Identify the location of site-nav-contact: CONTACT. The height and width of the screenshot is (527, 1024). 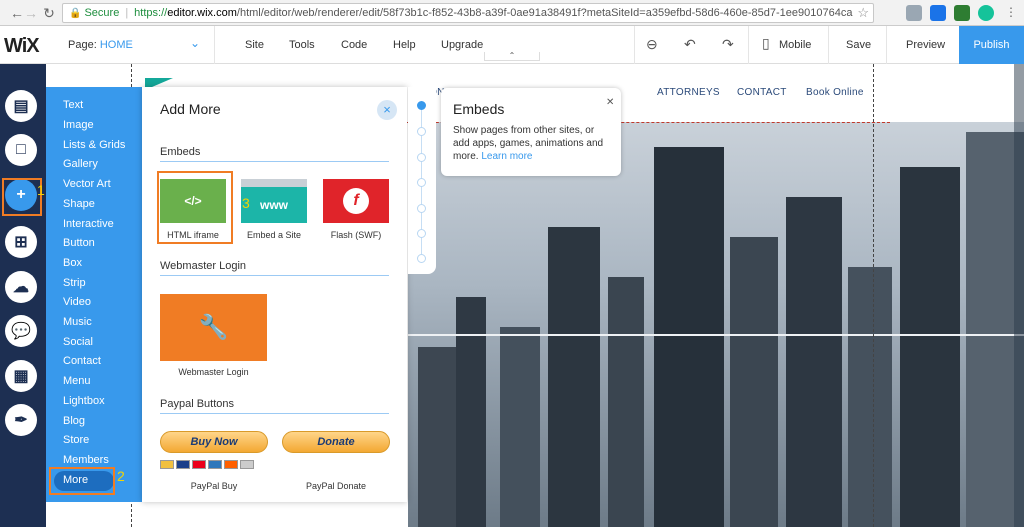
(762, 92).